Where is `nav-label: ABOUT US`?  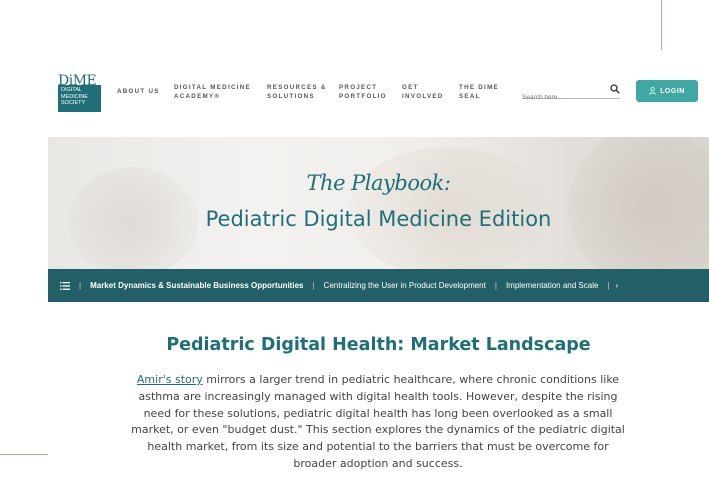 nav-label: ABOUT US is located at coordinates (138, 91).